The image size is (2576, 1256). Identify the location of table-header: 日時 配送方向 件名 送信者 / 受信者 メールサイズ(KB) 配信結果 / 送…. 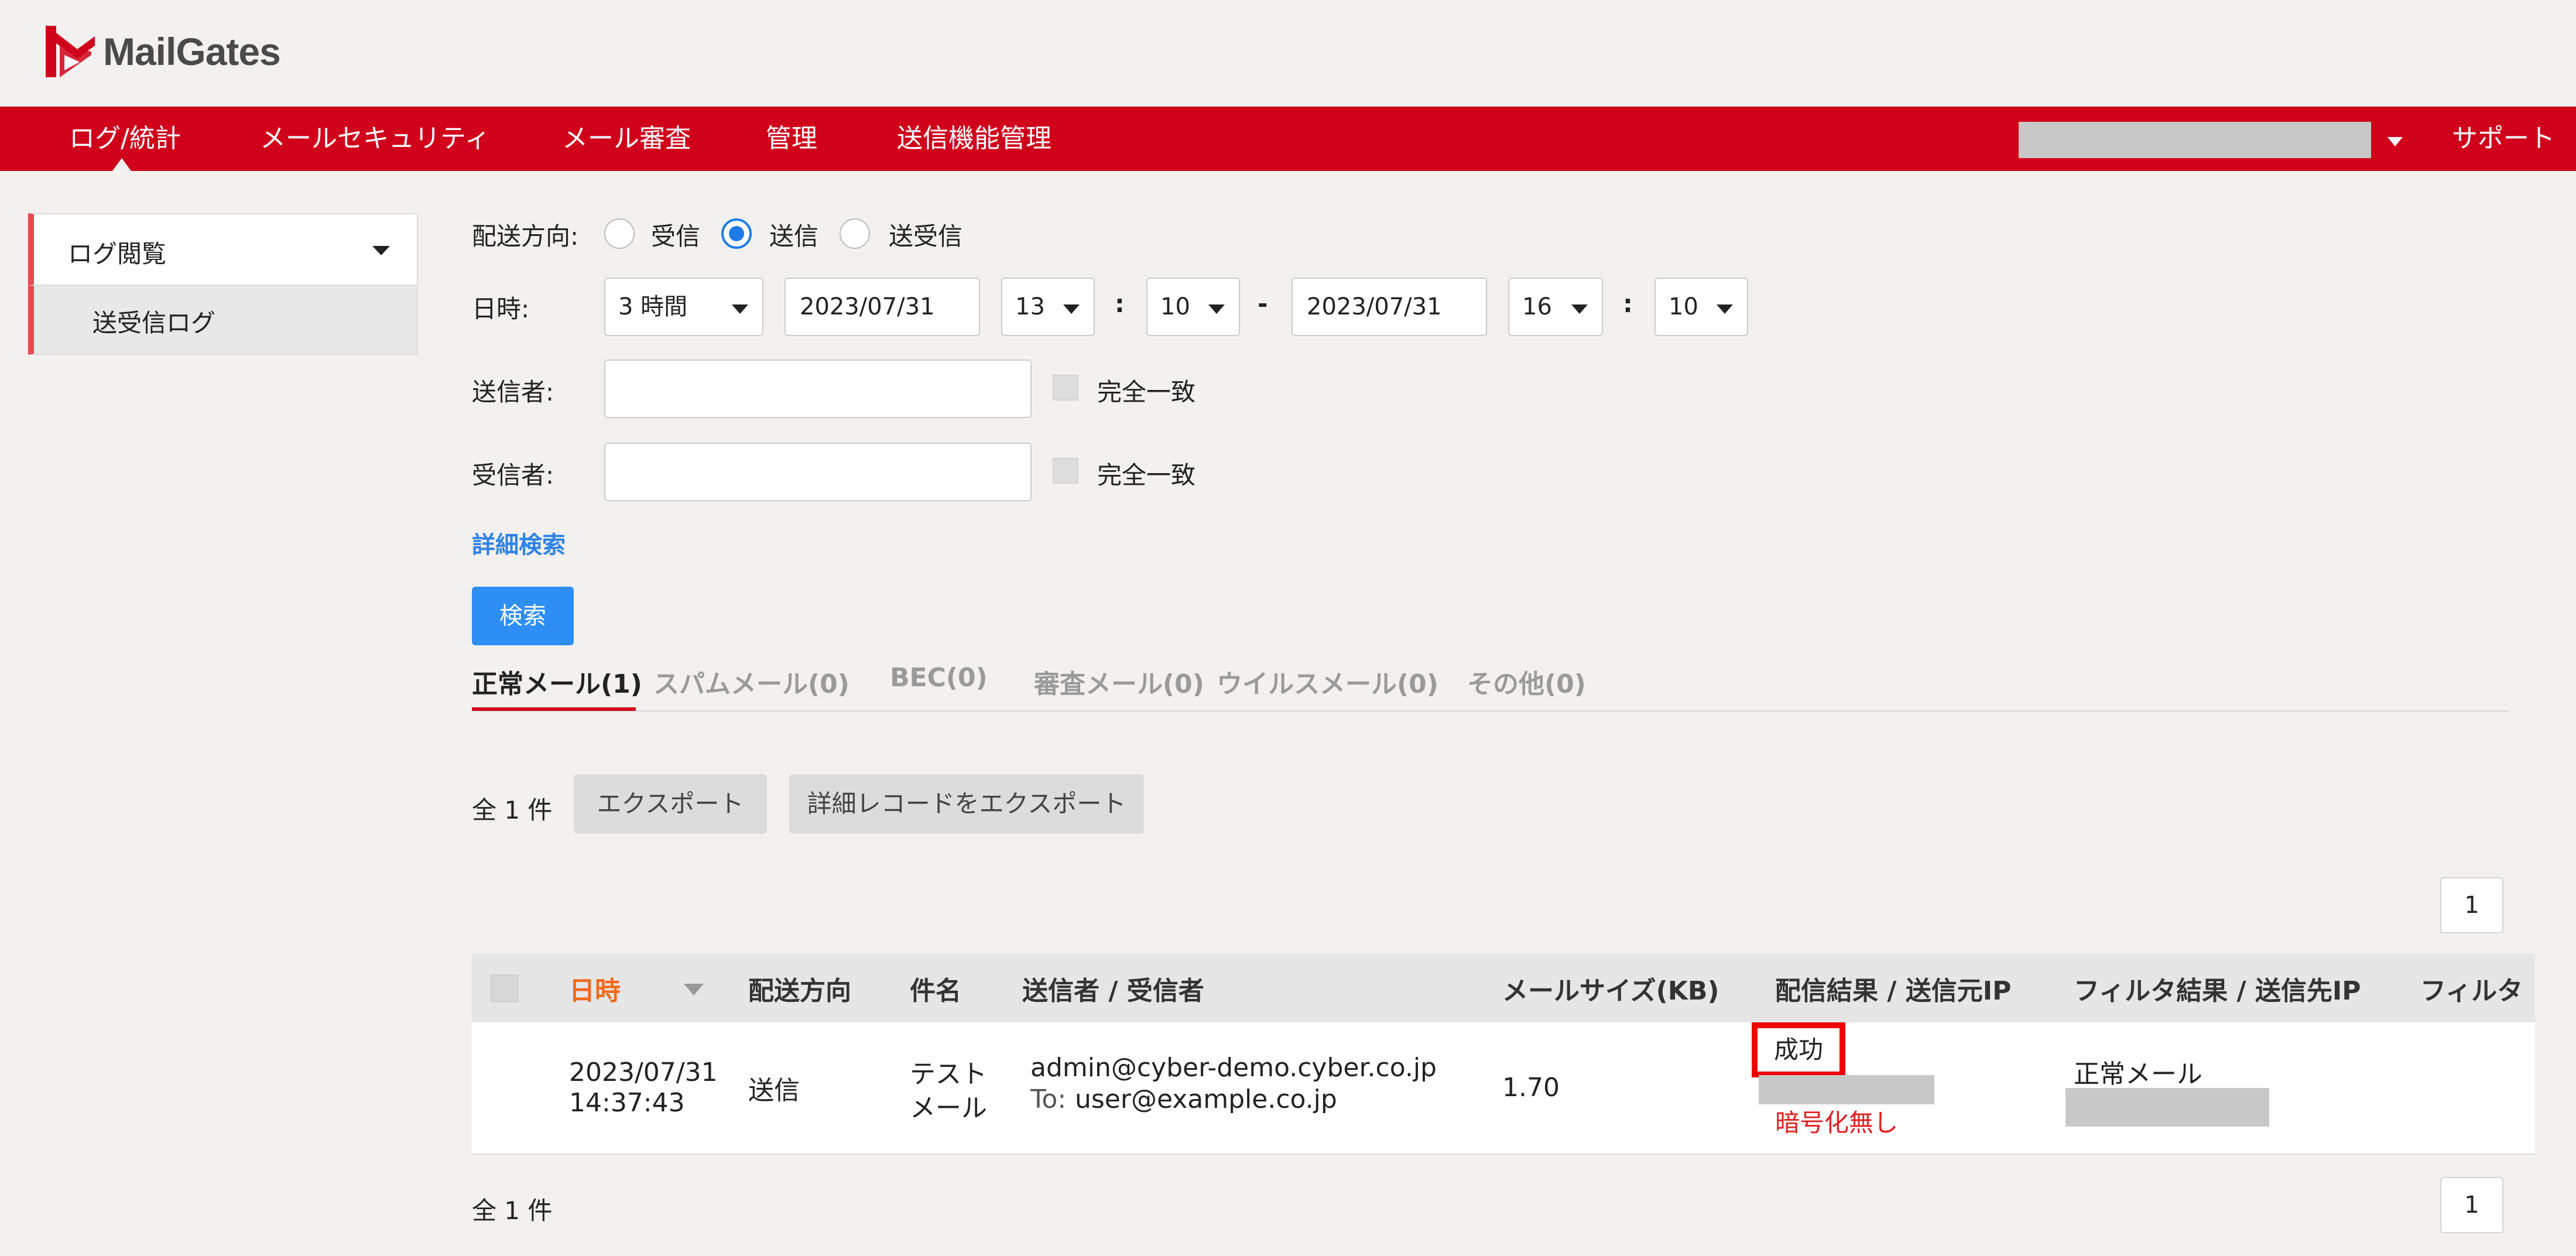
(1503, 987).